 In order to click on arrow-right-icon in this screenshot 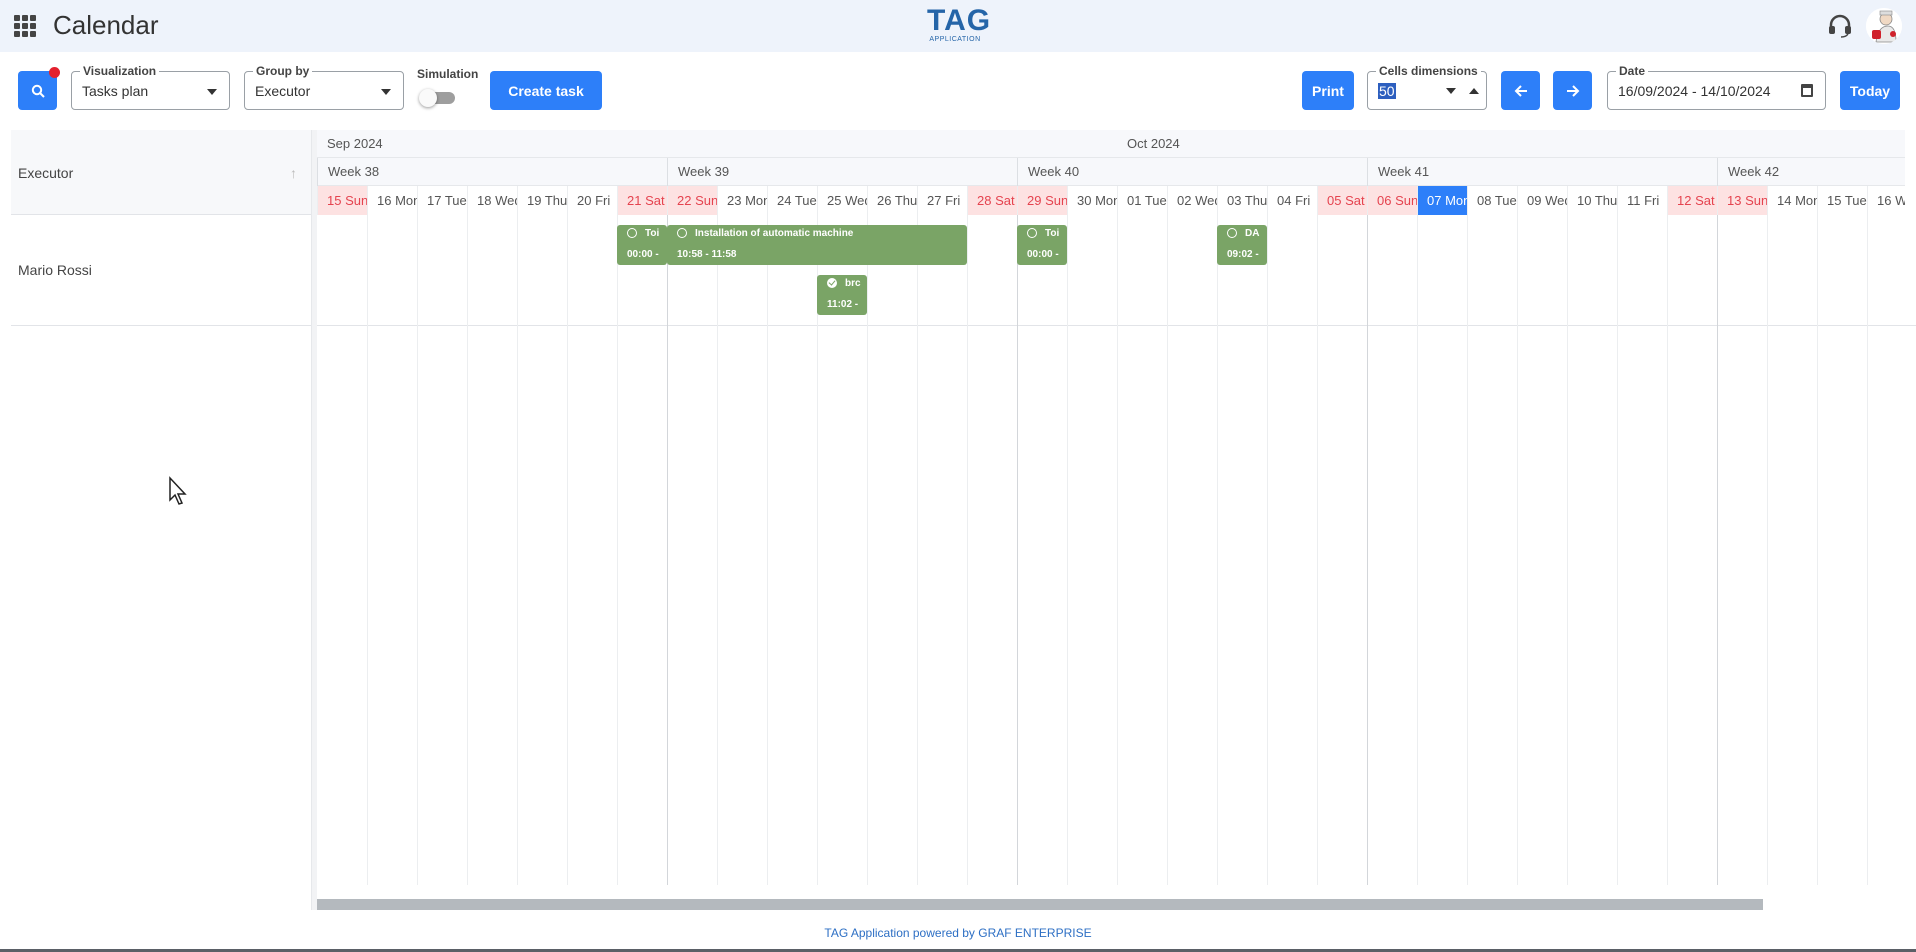, I will do `click(1572, 90)`.